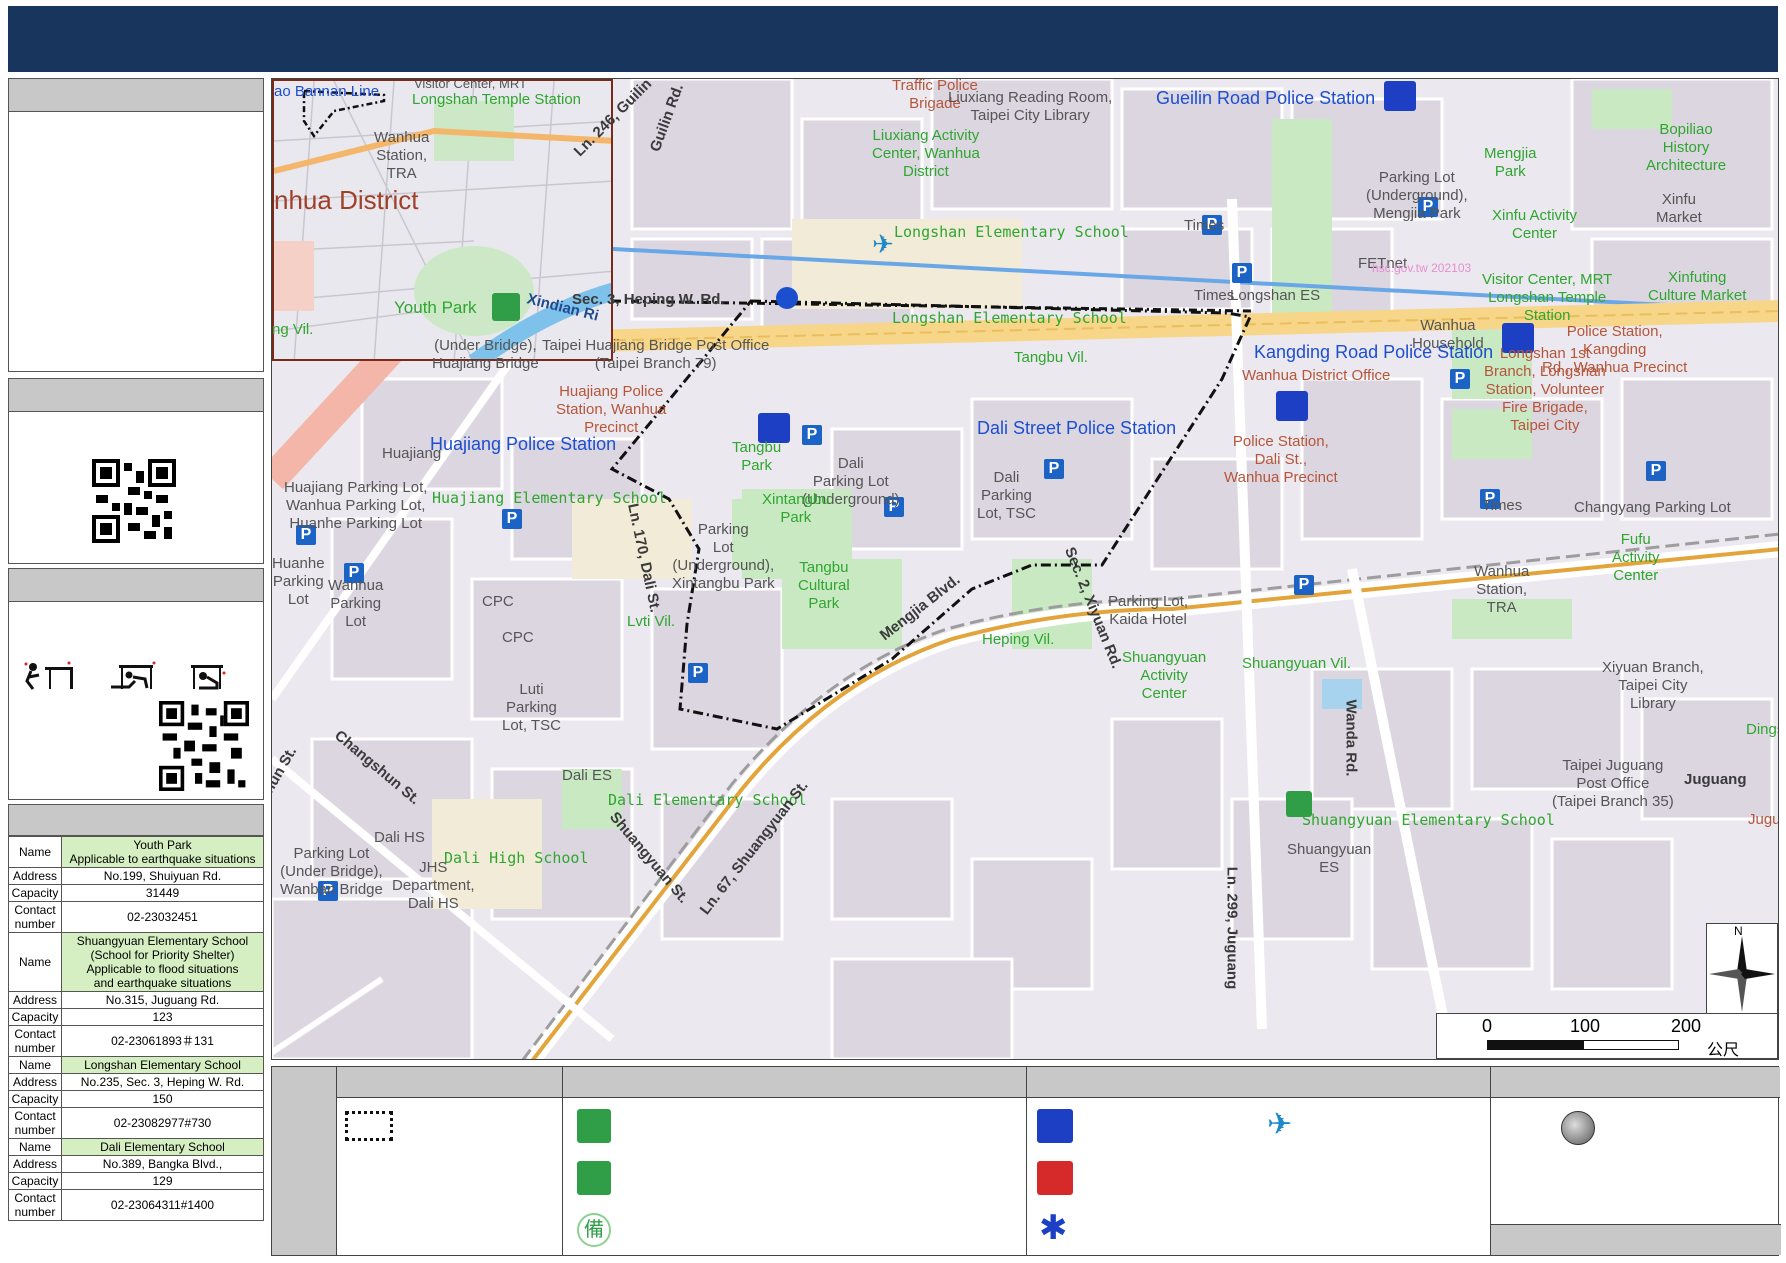  What do you see at coordinates (523, 444) in the screenshot?
I see `place-label: Huajiang Police Station` at bounding box center [523, 444].